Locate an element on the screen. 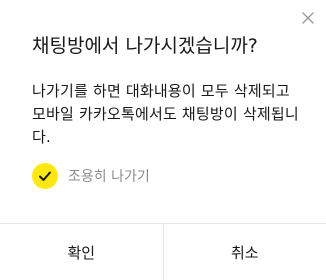 The height and width of the screenshot is (280, 326). checkmark-icon is located at coordinates (45, 176).